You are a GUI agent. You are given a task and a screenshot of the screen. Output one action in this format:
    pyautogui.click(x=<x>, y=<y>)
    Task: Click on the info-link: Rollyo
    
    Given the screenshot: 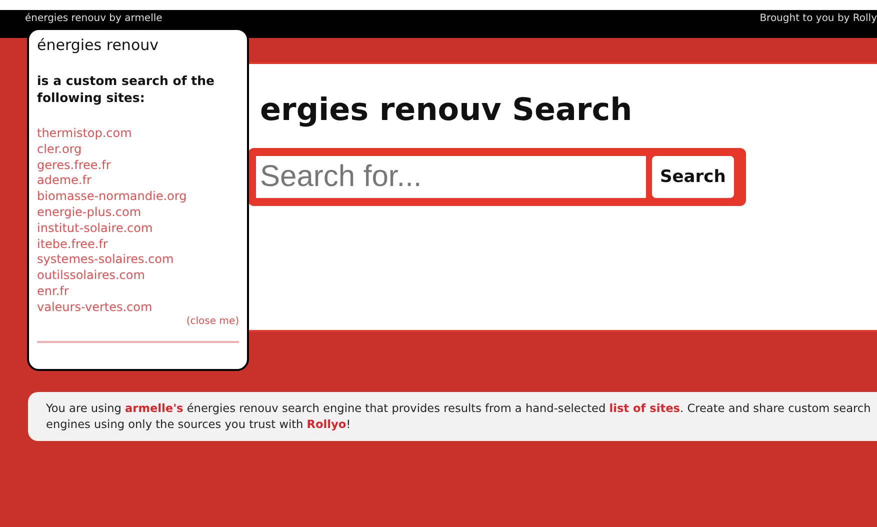 What is the action you would take?
    pyautogui.click(x=326, y=424)
    